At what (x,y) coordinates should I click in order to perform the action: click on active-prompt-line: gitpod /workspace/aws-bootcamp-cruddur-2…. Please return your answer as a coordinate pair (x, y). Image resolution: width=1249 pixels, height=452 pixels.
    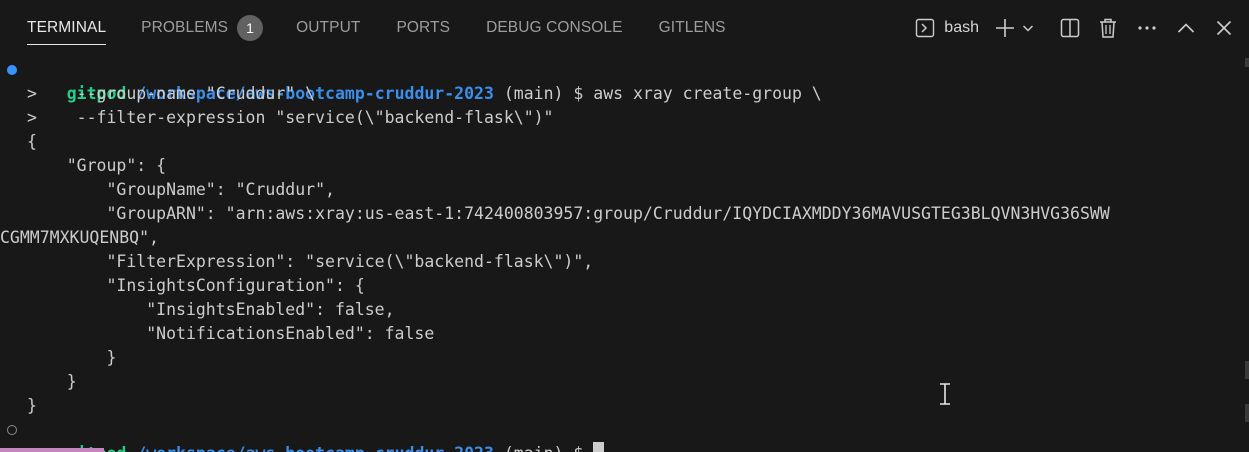
    Looking at the image, I should click on (624, 435).